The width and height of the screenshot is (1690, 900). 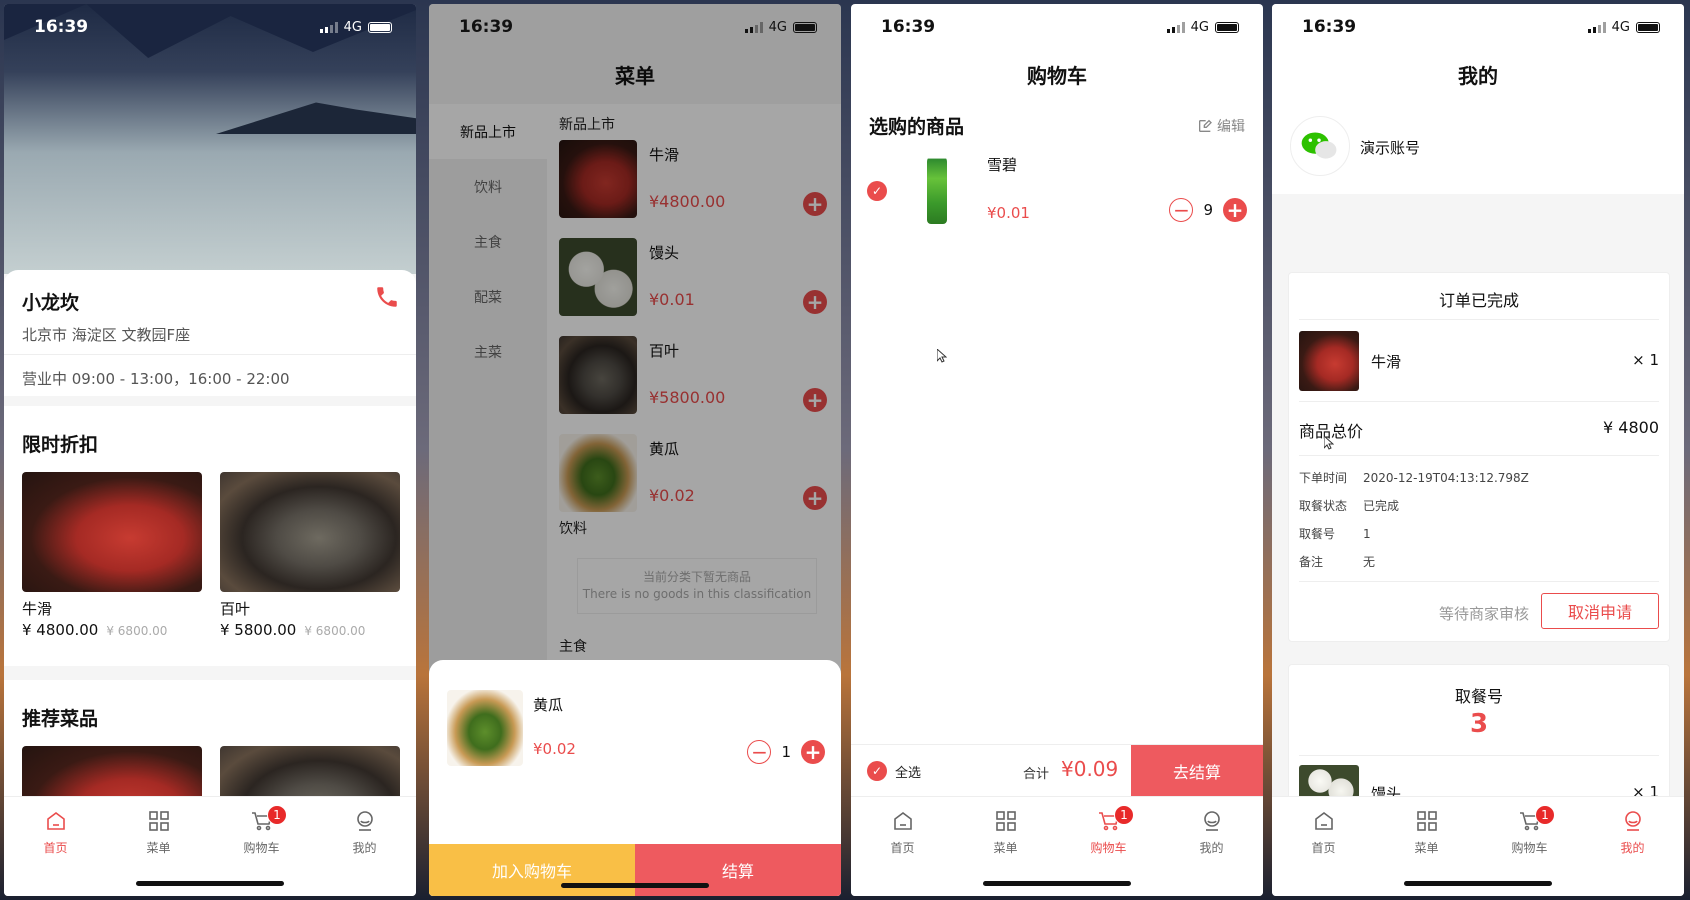 I want to click on section-title: 限时折扣, so click(x=60, y=445).